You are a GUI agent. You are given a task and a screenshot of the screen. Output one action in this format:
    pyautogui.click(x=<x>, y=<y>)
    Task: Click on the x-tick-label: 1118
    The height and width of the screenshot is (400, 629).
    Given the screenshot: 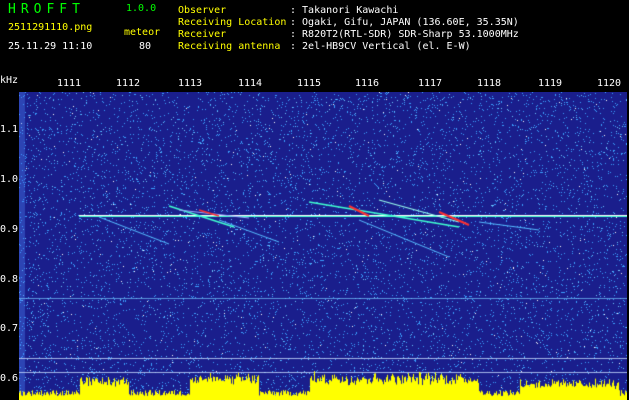 What is the action you would take?
    pyautogui.click(x=489, y=83)
    